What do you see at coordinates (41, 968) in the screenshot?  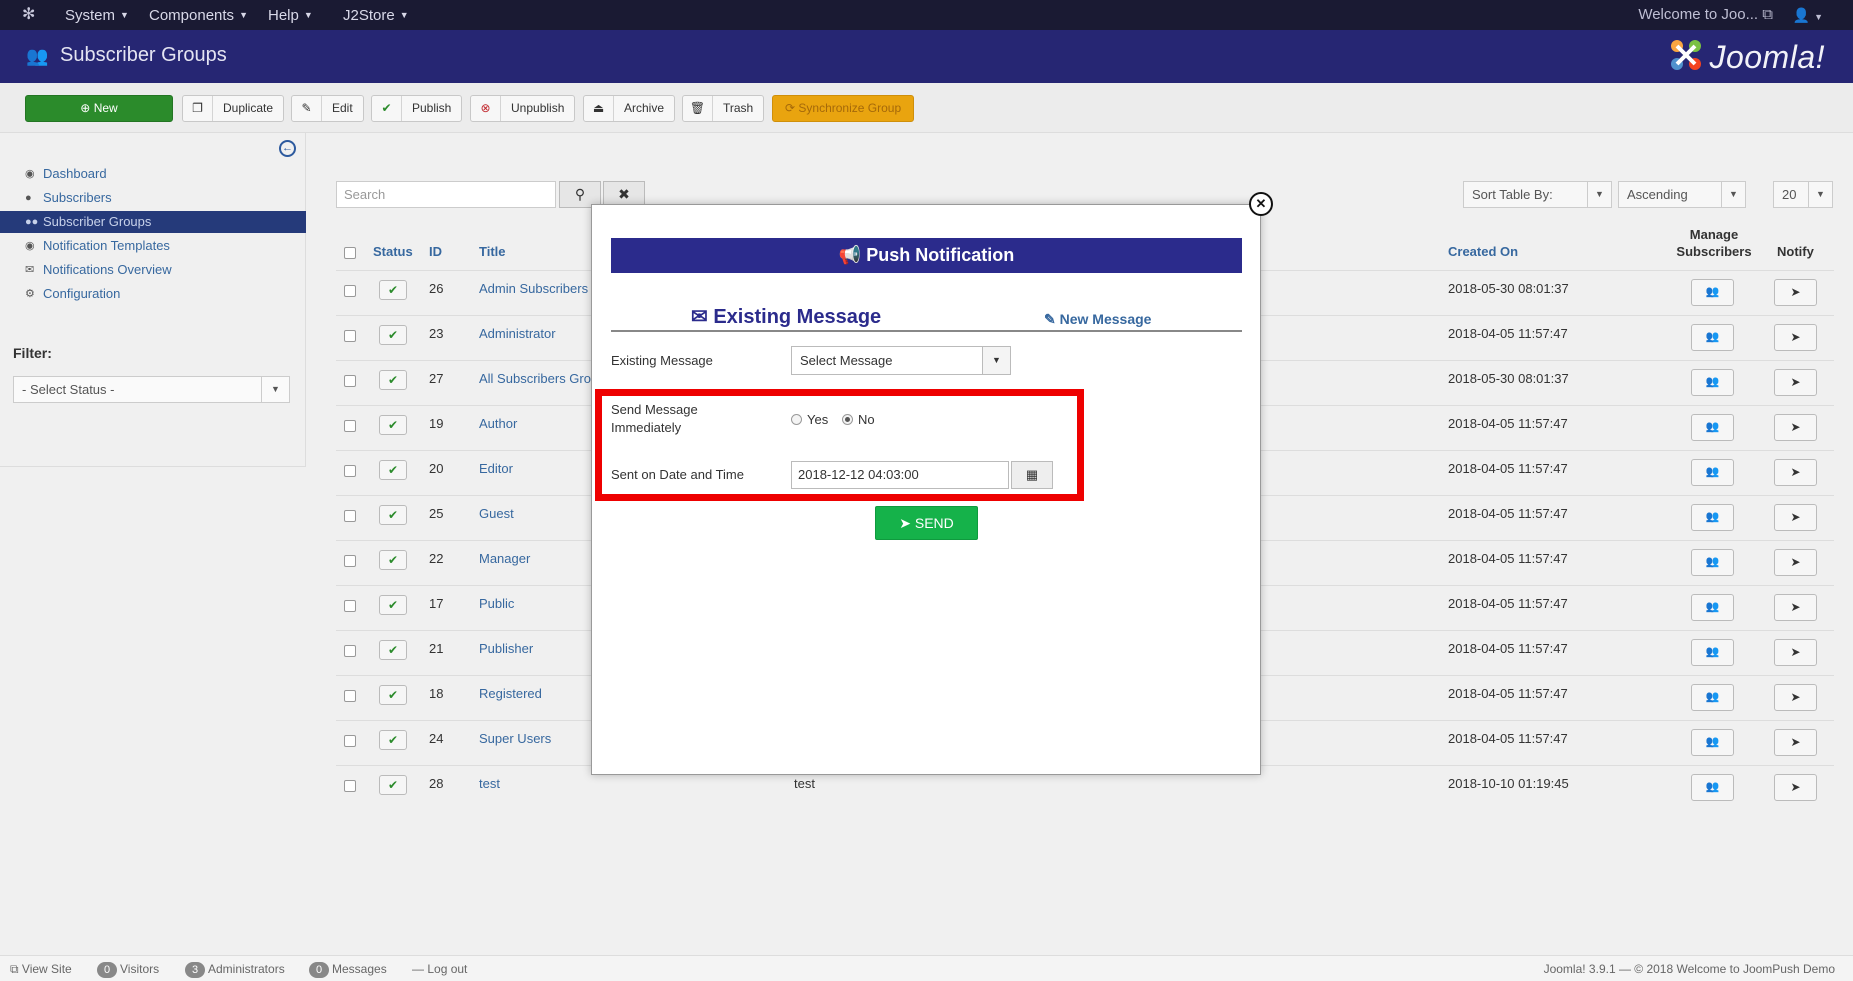 I see `view-site-link: ⧉ View Site` at bounding box center [41, 968].